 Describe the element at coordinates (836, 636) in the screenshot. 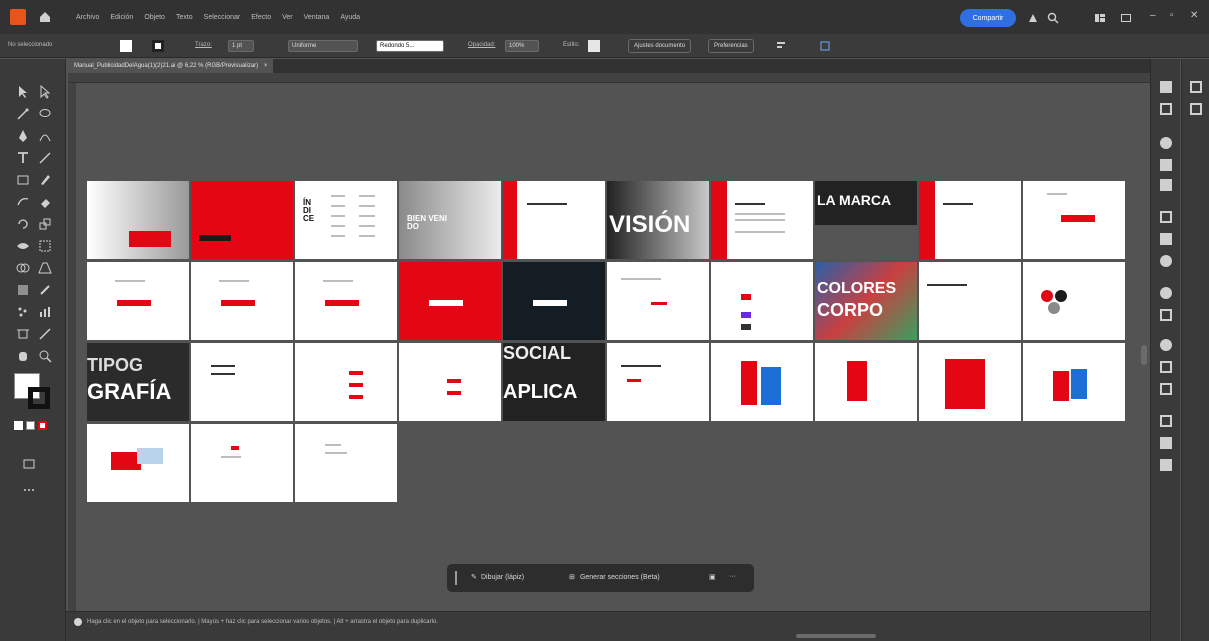

I see `horizontal-scrollbar` at that location.